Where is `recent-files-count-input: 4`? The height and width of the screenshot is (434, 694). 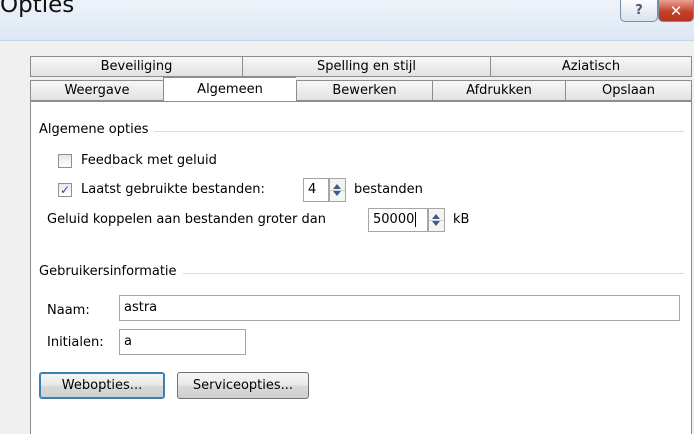
recent-files-count-input: 4 is located at coordinates (316, 190).